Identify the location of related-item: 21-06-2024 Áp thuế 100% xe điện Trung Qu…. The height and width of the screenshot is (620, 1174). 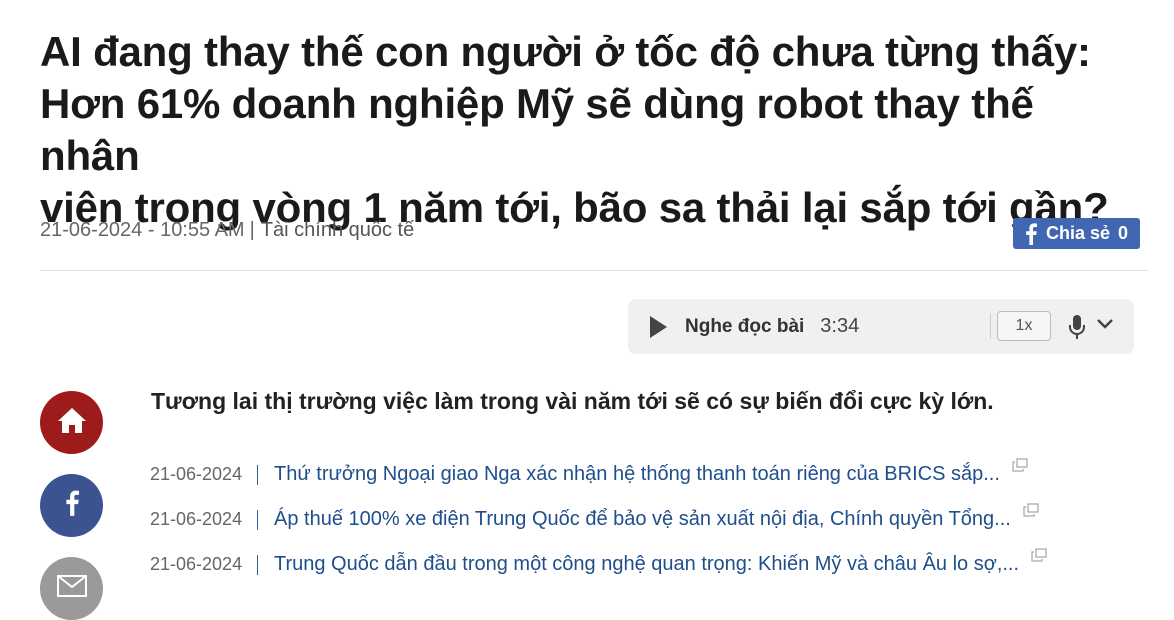
(598, 519).